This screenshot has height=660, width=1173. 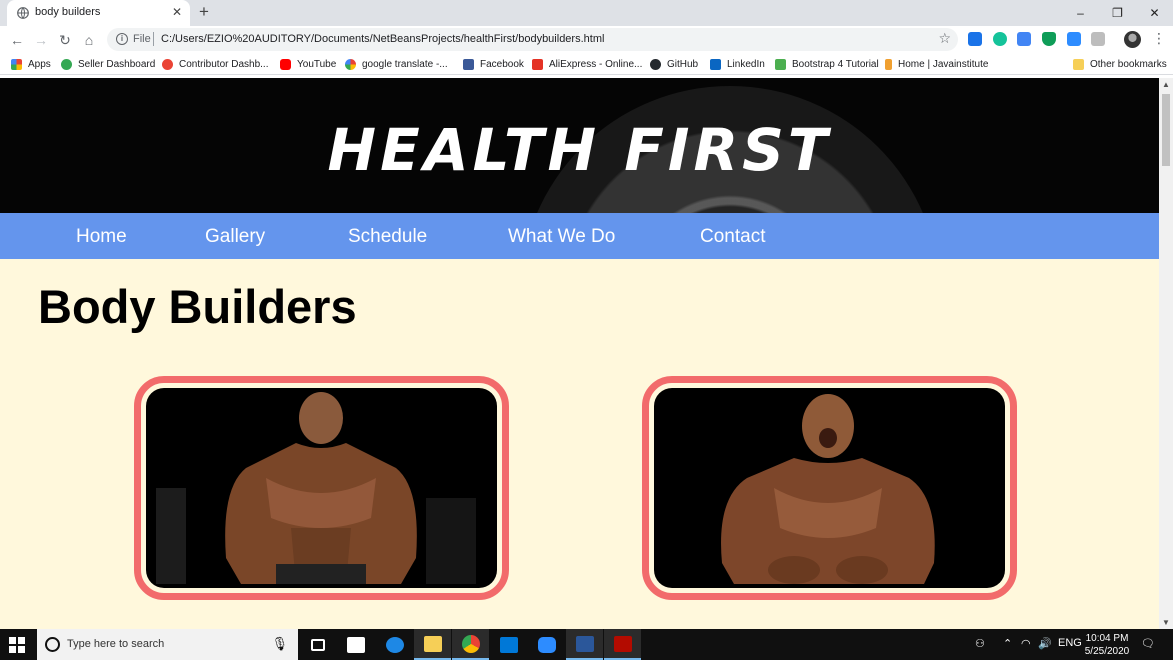 I want to click on task-view-icon, so click(x=317, y=644).